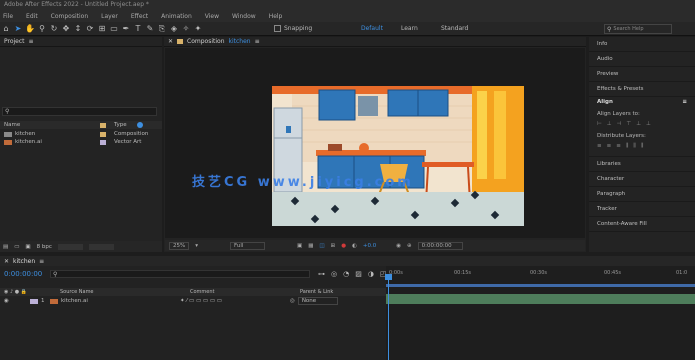 The image size is (695, 360). What do you see at coordinates (609, 124) in the screenshot?
I see `align-hcenter-icon: ⊥` at bounding box center [609, 124].